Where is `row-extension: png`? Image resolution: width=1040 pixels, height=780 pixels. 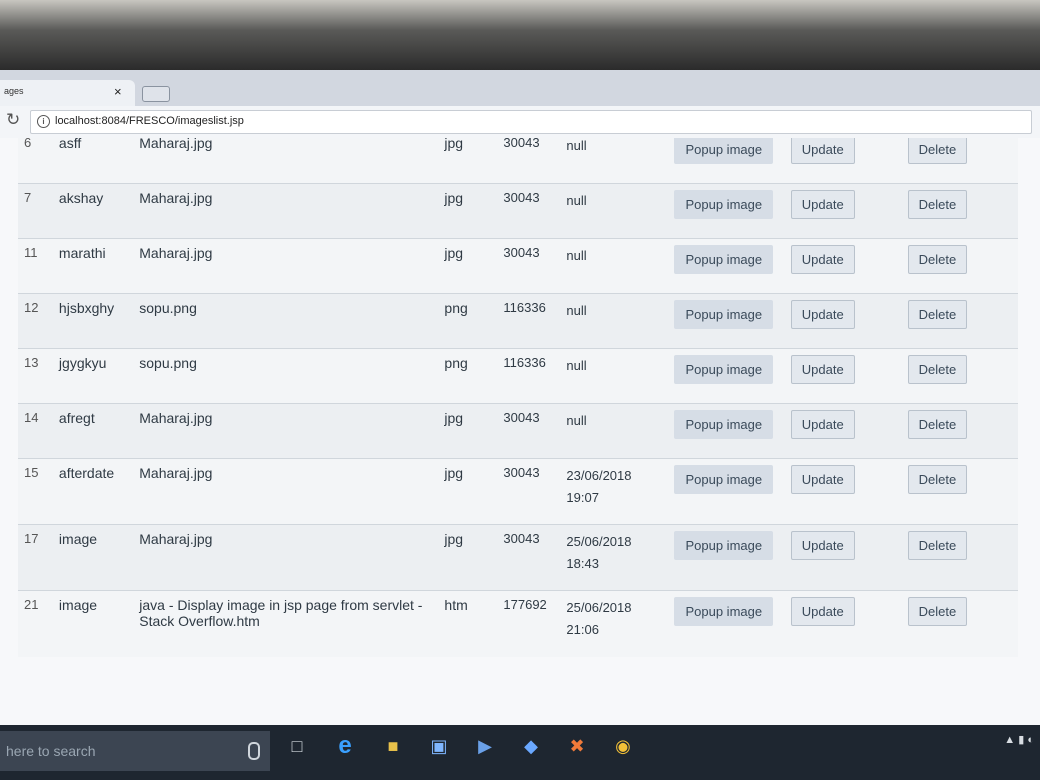
row-extension: png is located at coordinates (468, 321).